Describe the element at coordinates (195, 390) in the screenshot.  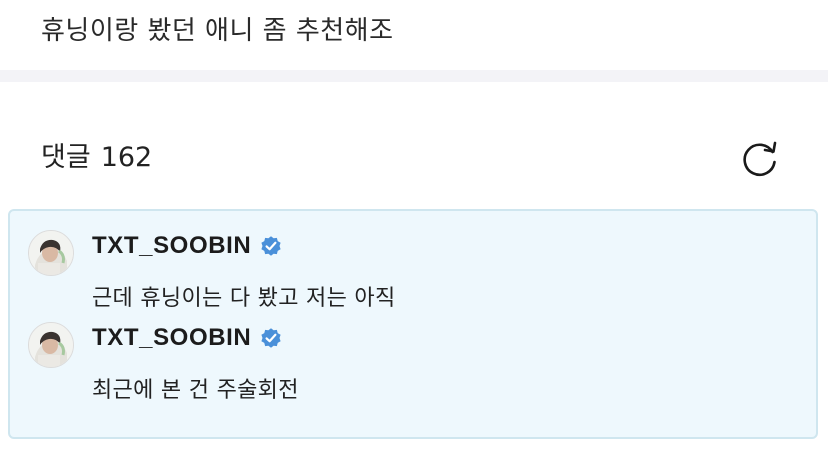
I see `comment-text: 최근에 본 건 주술회전` at that location.